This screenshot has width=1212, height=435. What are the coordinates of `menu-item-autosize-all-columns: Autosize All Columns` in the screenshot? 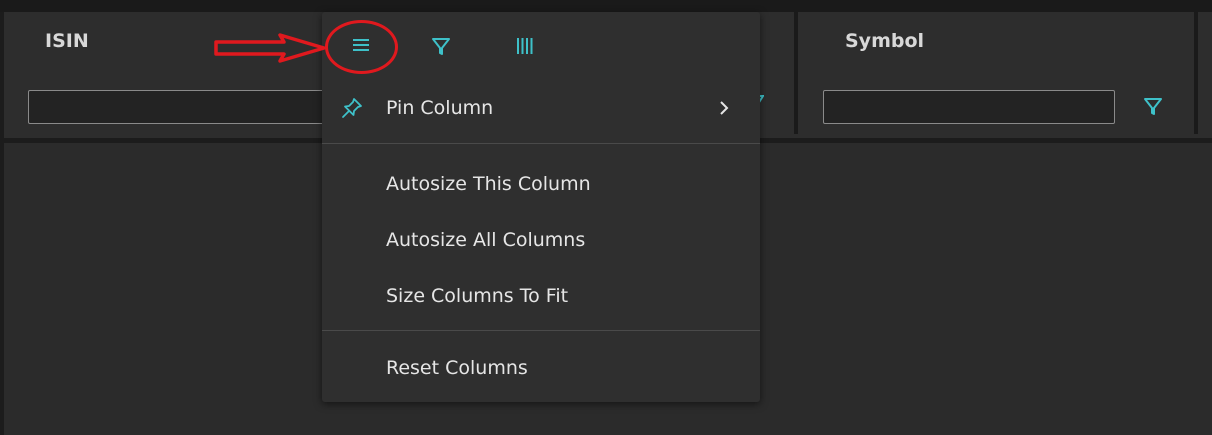 It's located at (541, 240).